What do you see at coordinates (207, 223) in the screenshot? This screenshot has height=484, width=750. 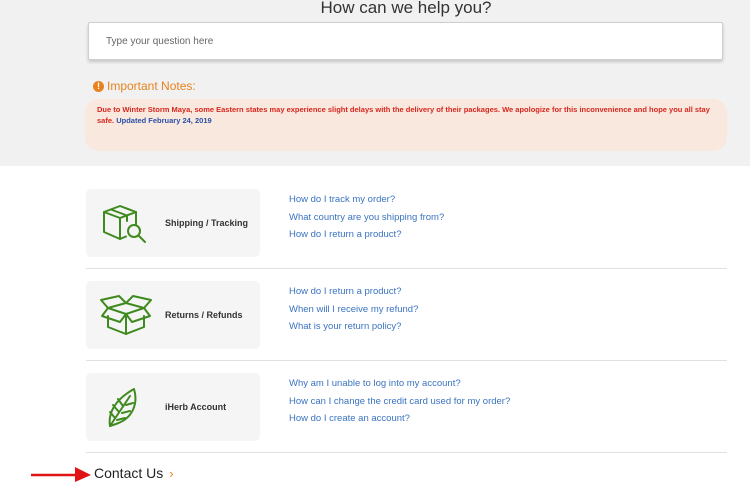 I see `category-label: Shipping / Tracking` at bounding box center [207, 223].